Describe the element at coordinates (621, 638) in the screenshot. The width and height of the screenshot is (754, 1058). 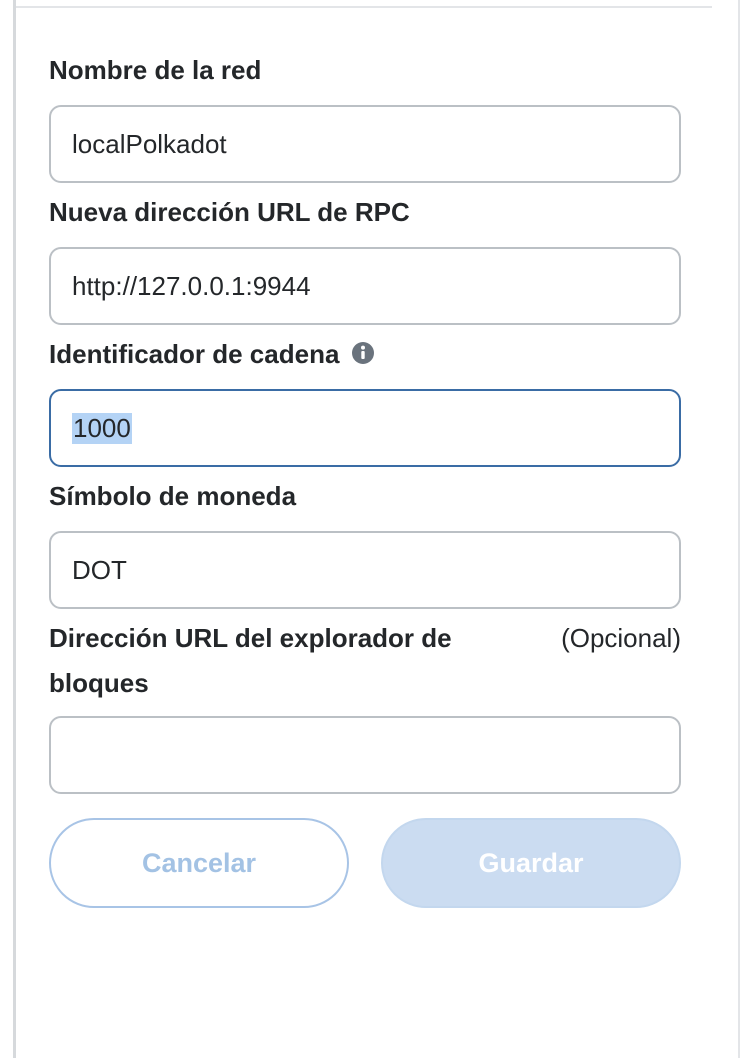
I see `optional-tag: (Opcional)` at that location.